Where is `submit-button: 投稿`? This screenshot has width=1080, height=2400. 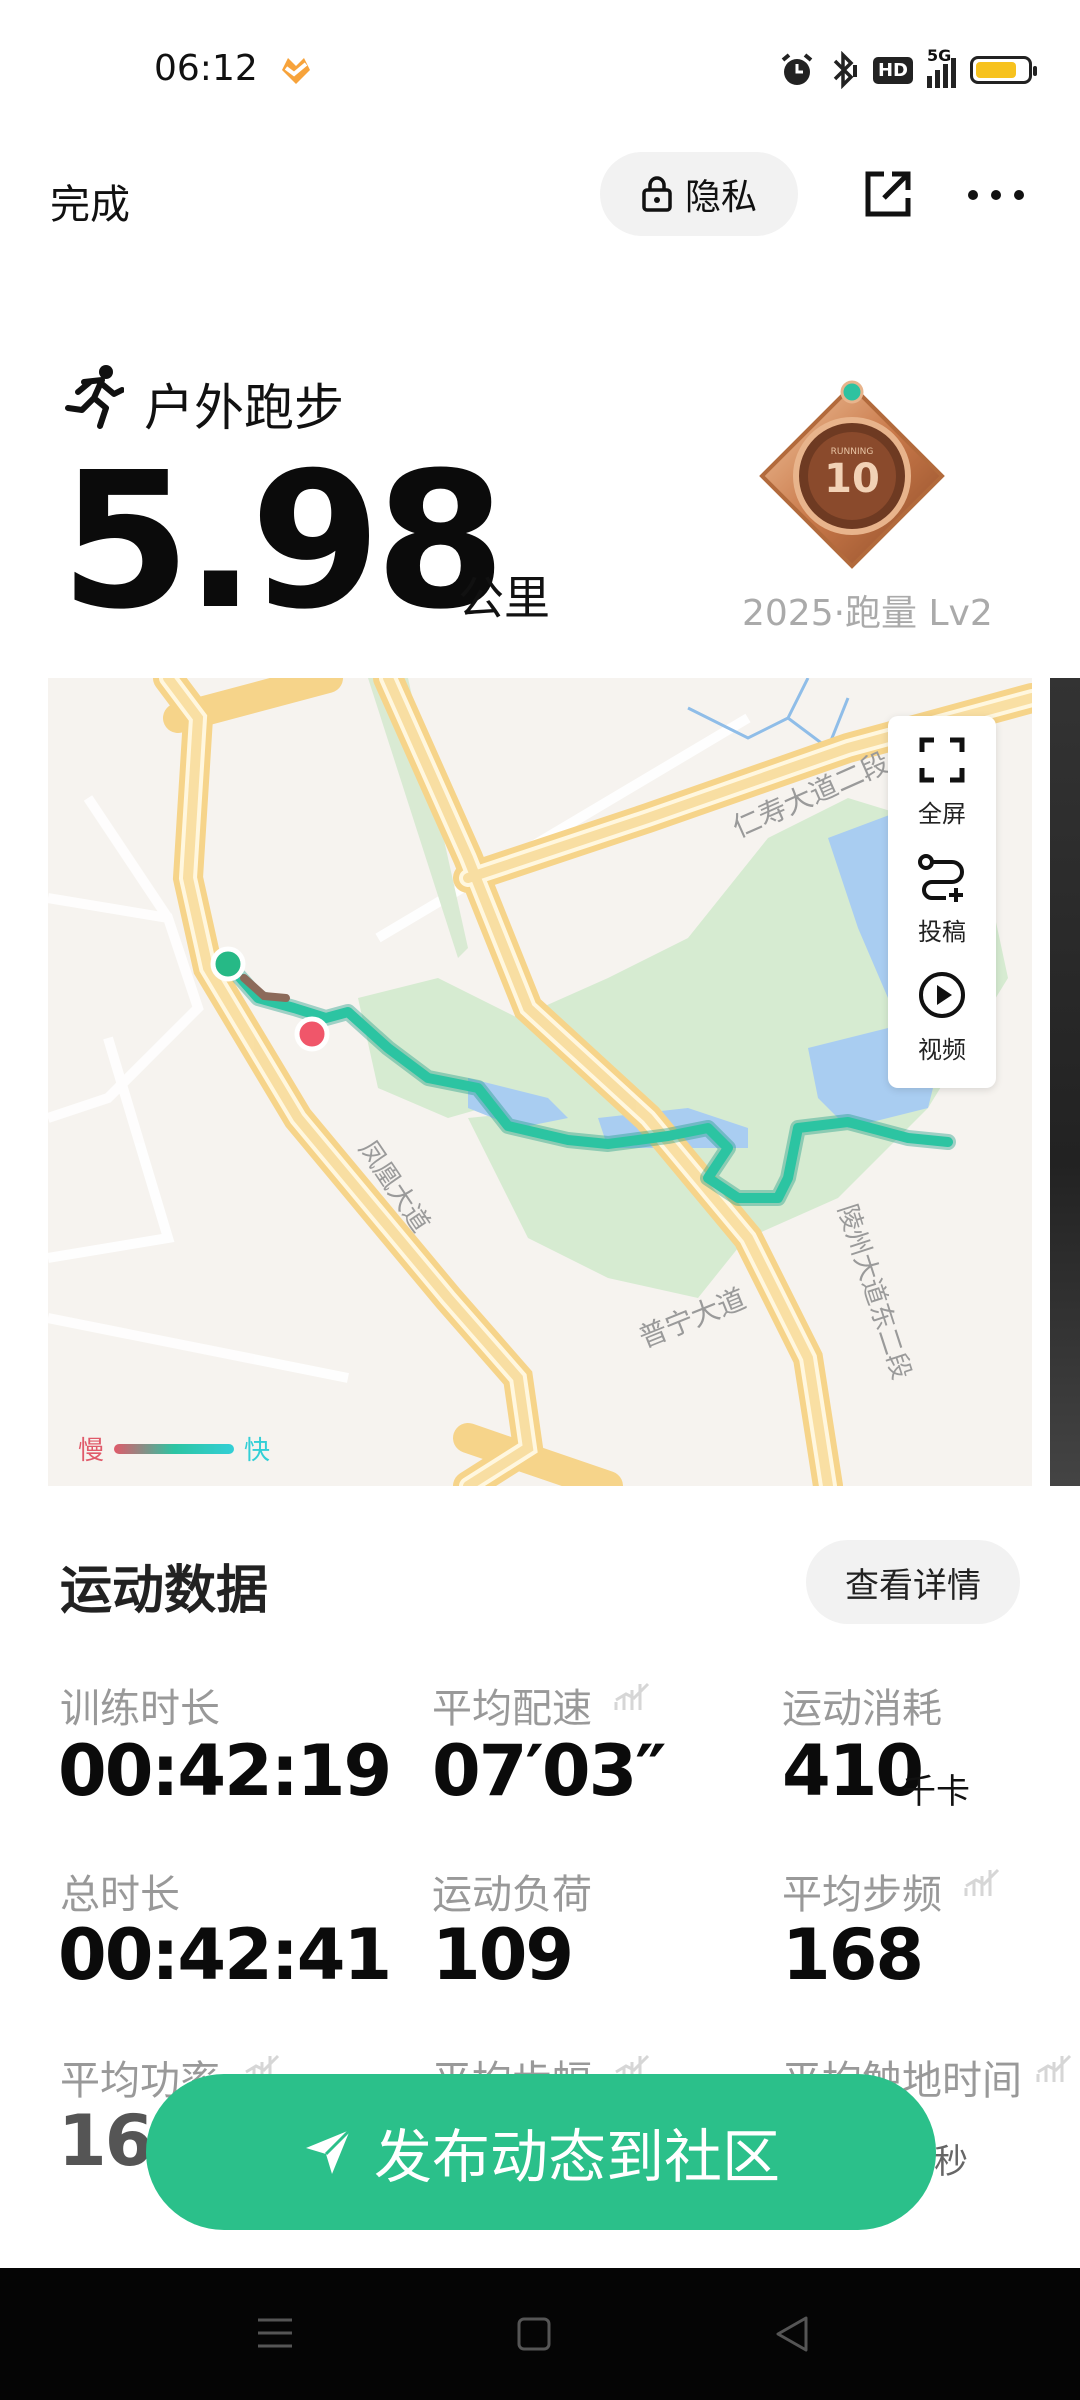 submit-button: 投稿 is located at coordinates (942, 899).